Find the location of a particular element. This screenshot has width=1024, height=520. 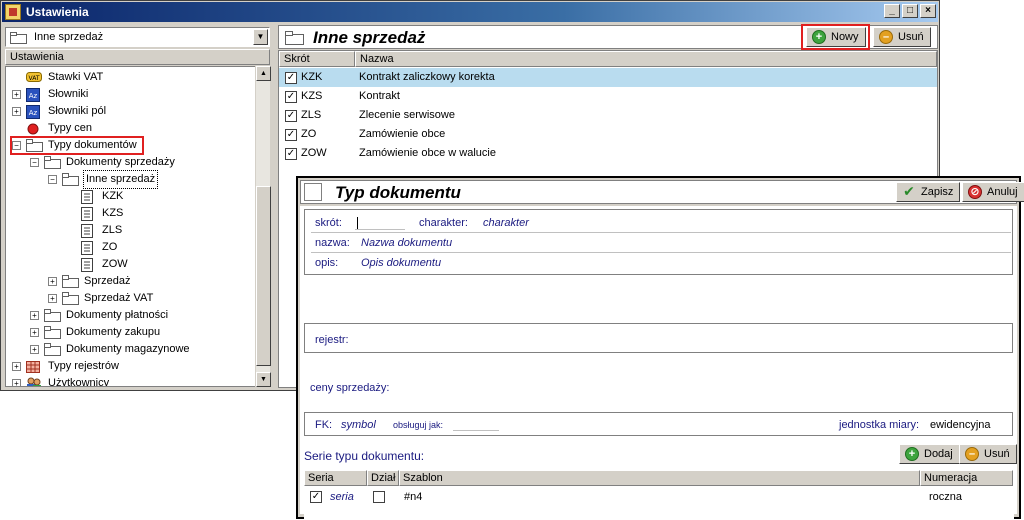

tree-item: VAT Stawki VAT is located at coordinates (130, 77).